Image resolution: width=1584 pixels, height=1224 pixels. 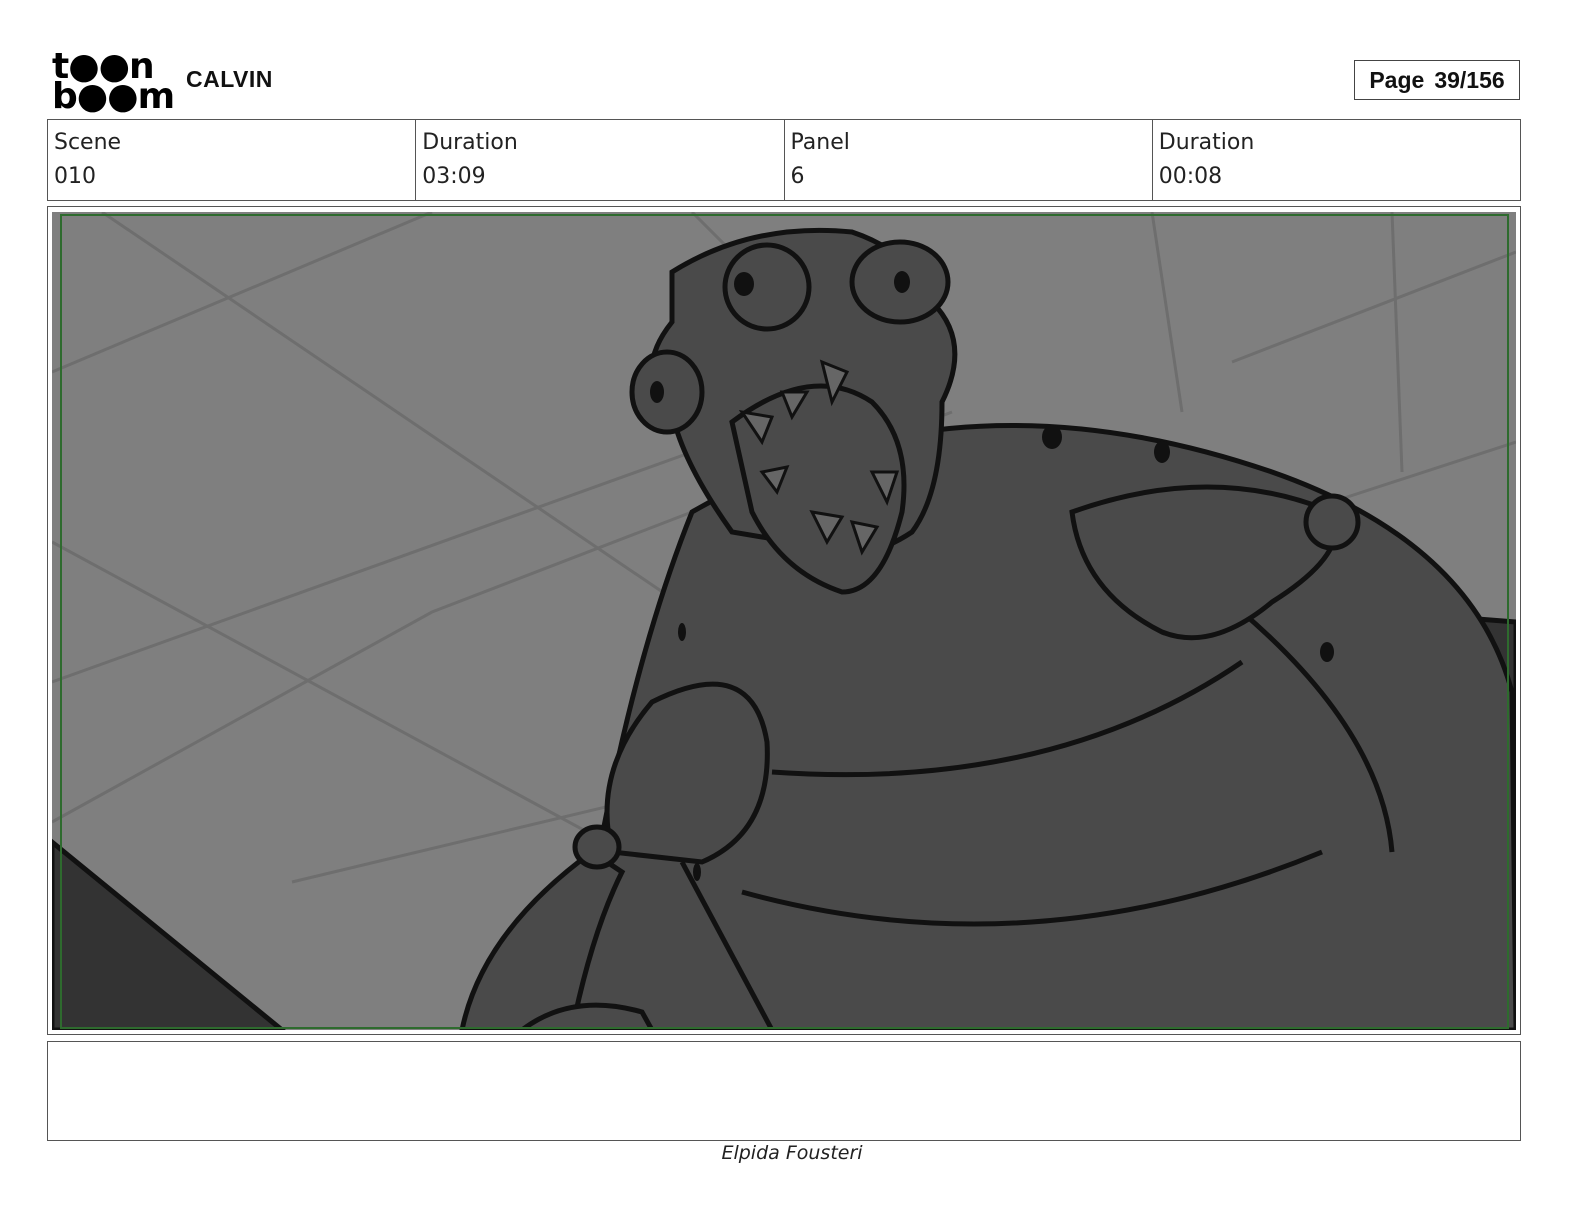 What do you see at coordinates (797, 176) in the screenshot?
I see `info-value: 6` at bounding box center [797, 176].